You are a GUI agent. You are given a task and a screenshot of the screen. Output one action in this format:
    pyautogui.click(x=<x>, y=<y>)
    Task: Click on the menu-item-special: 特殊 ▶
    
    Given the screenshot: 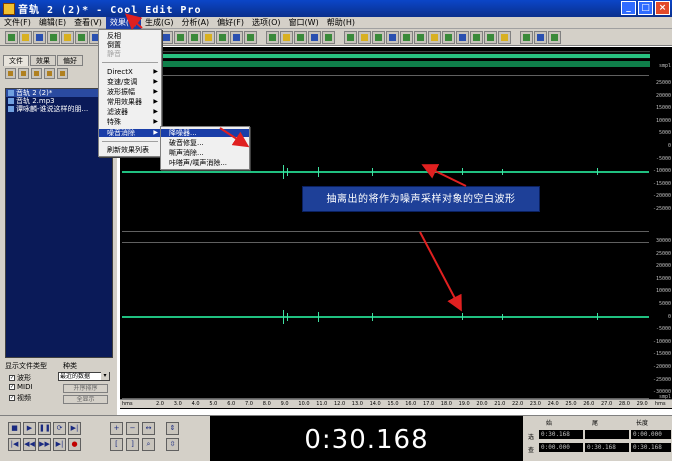 What is the action you would take?
    pyautogui.click(x=130, y=122)
    